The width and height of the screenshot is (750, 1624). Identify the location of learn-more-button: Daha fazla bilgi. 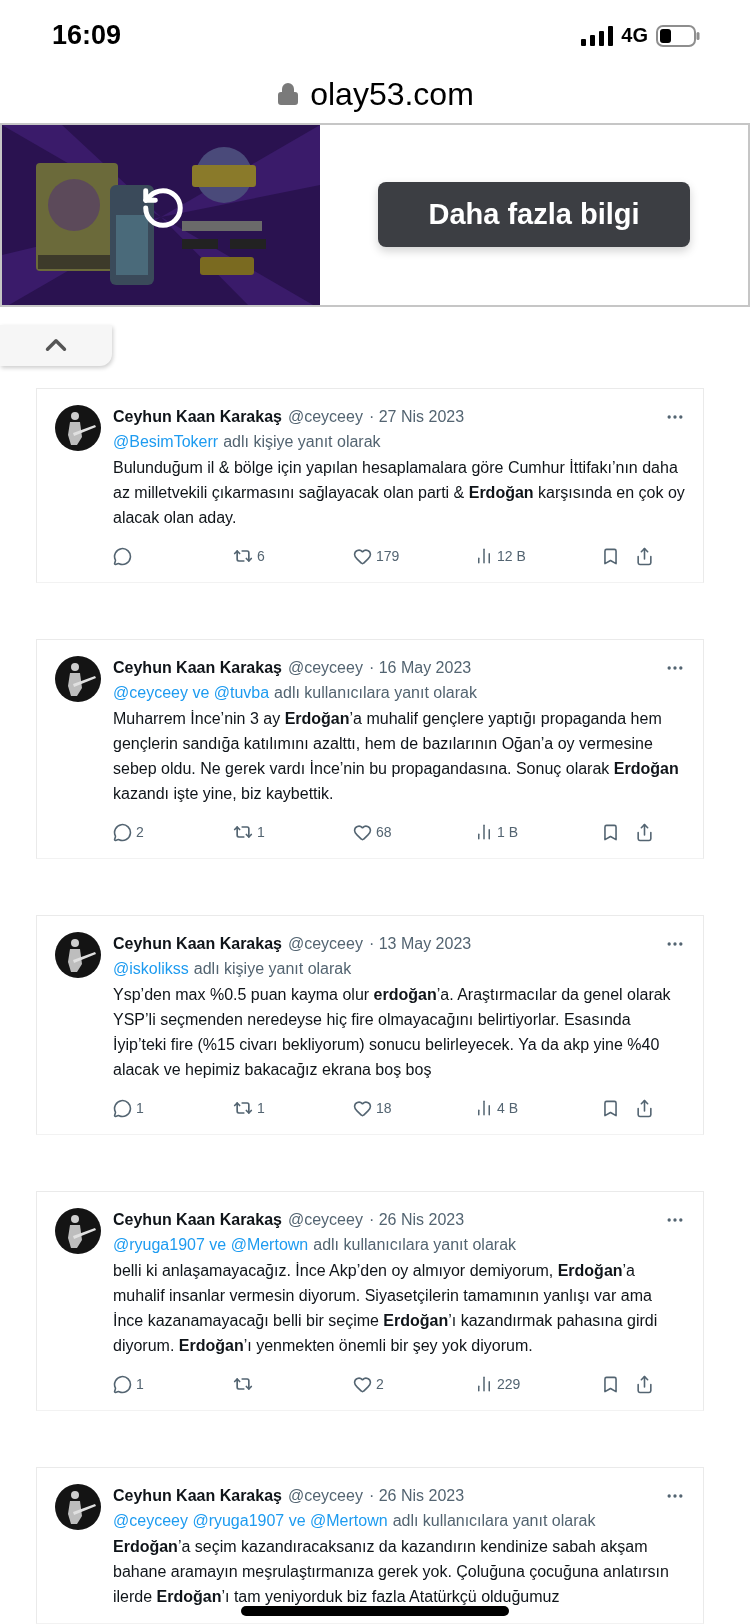
(534, 215).